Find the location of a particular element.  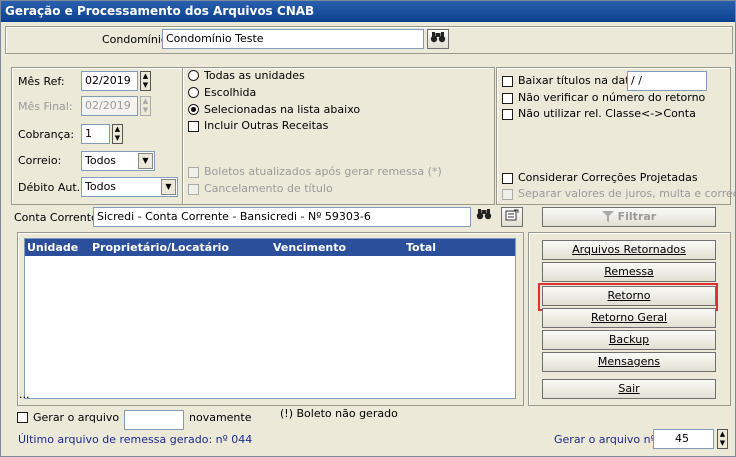

sair-label: Sair is located at coordinates (629, 388).